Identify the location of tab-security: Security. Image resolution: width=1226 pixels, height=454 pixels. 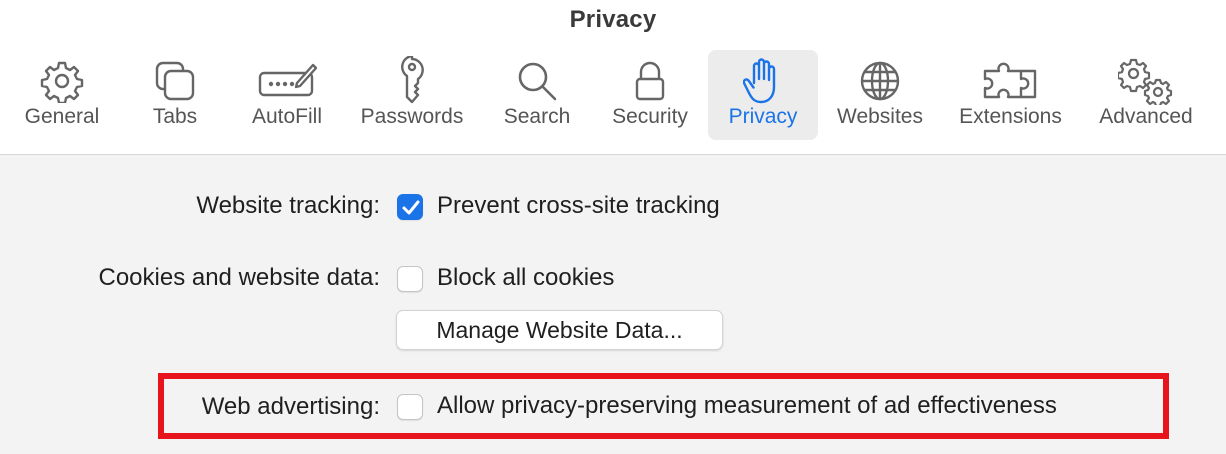
(650, 95).